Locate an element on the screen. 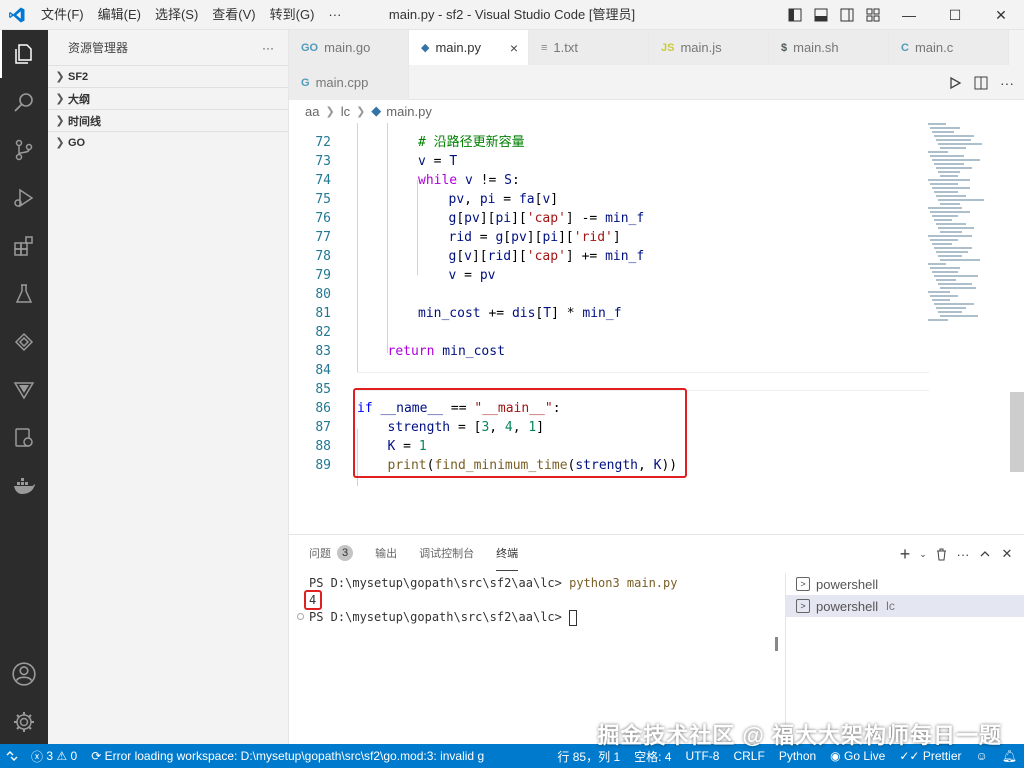 Image resolution: width=1024 pixels, height=768 pixels. code-line: 75 pv, pi = fa[v] is located at coordinates (609, 199).